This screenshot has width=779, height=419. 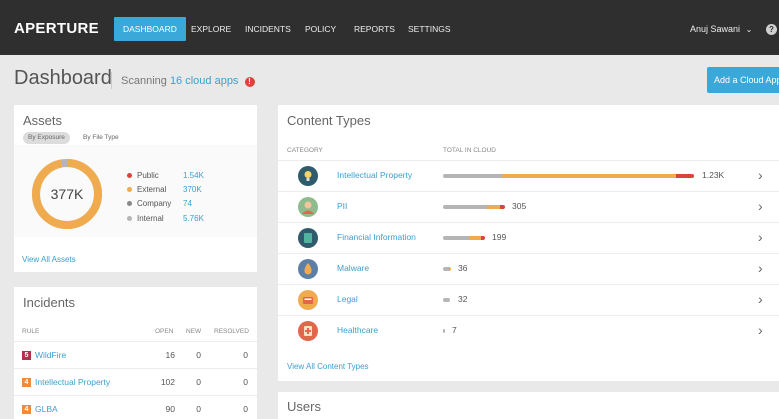 I want to click on lightbulb-icon, so click(x=308, y=176).